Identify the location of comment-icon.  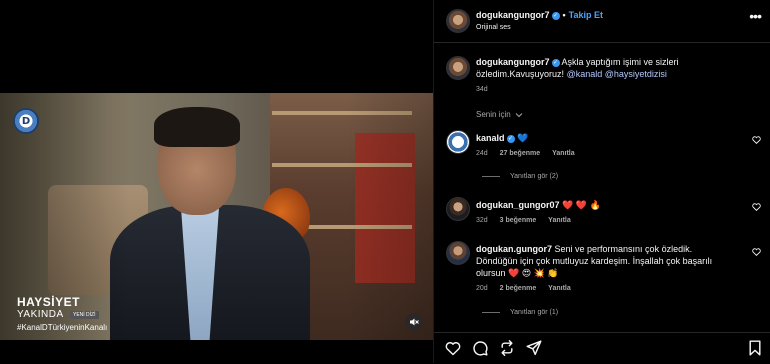
(480, 348).